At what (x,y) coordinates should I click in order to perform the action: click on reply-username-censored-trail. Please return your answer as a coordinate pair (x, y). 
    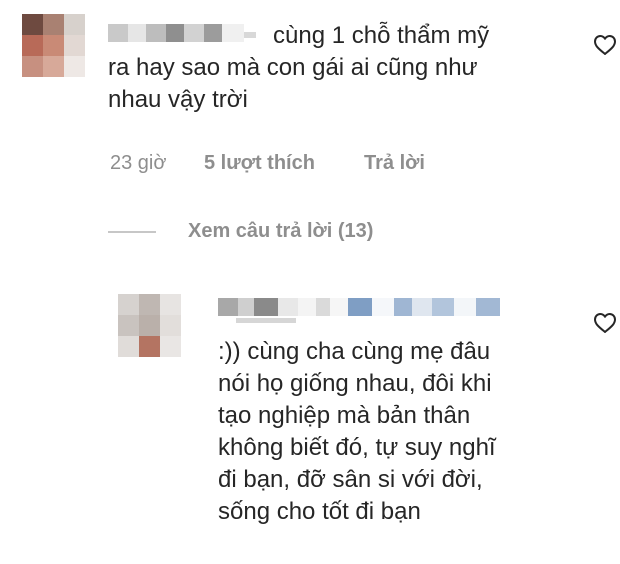
    Looking at the image, I should click on (266, 320).